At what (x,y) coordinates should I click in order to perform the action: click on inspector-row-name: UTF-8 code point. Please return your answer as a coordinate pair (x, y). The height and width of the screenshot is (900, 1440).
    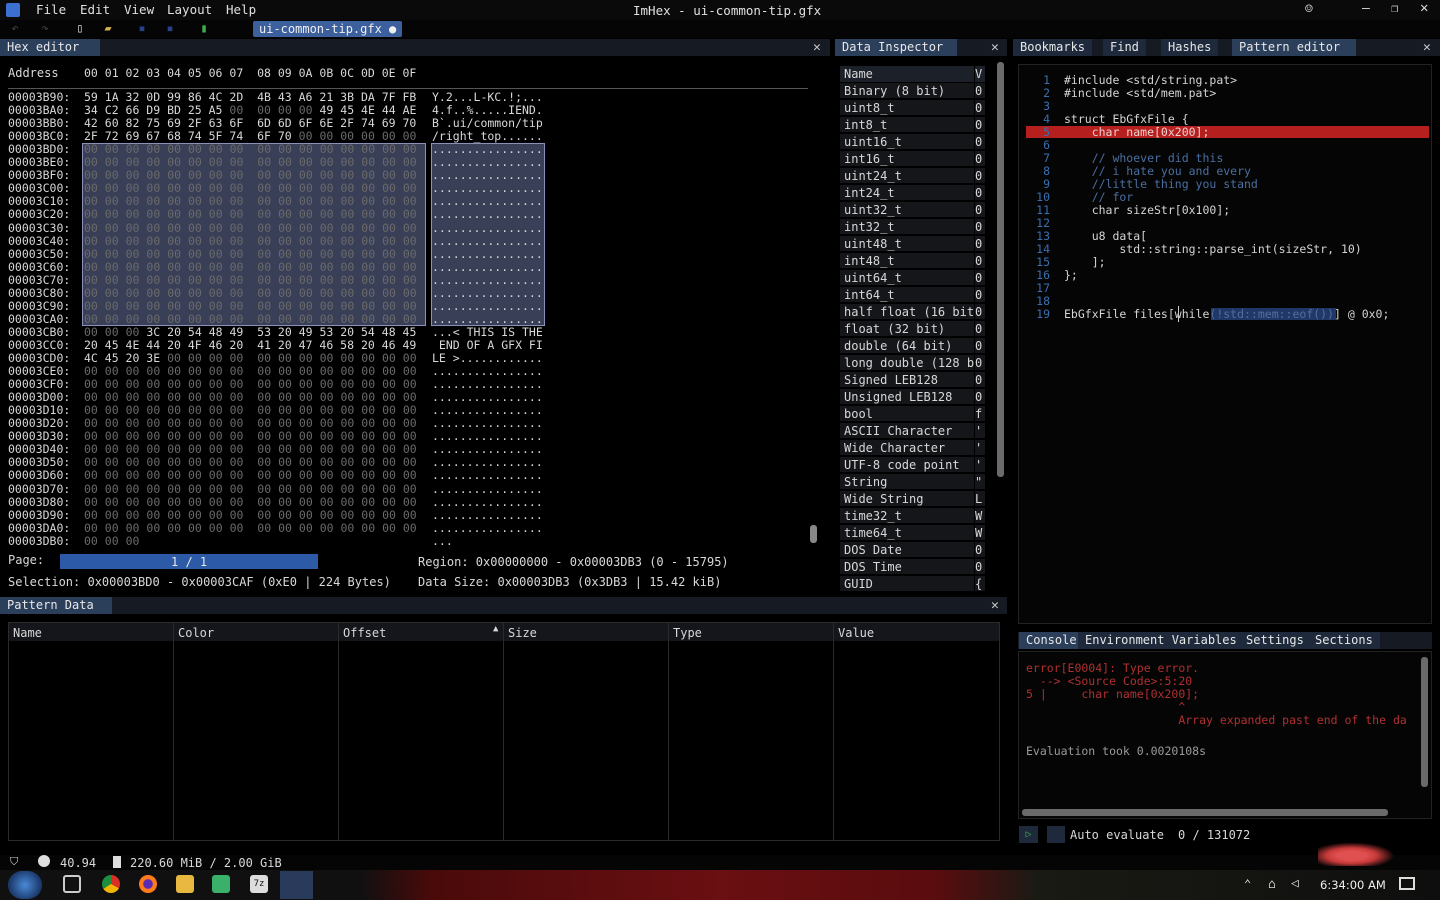
    Looking at the image, I should click on (907, 465).